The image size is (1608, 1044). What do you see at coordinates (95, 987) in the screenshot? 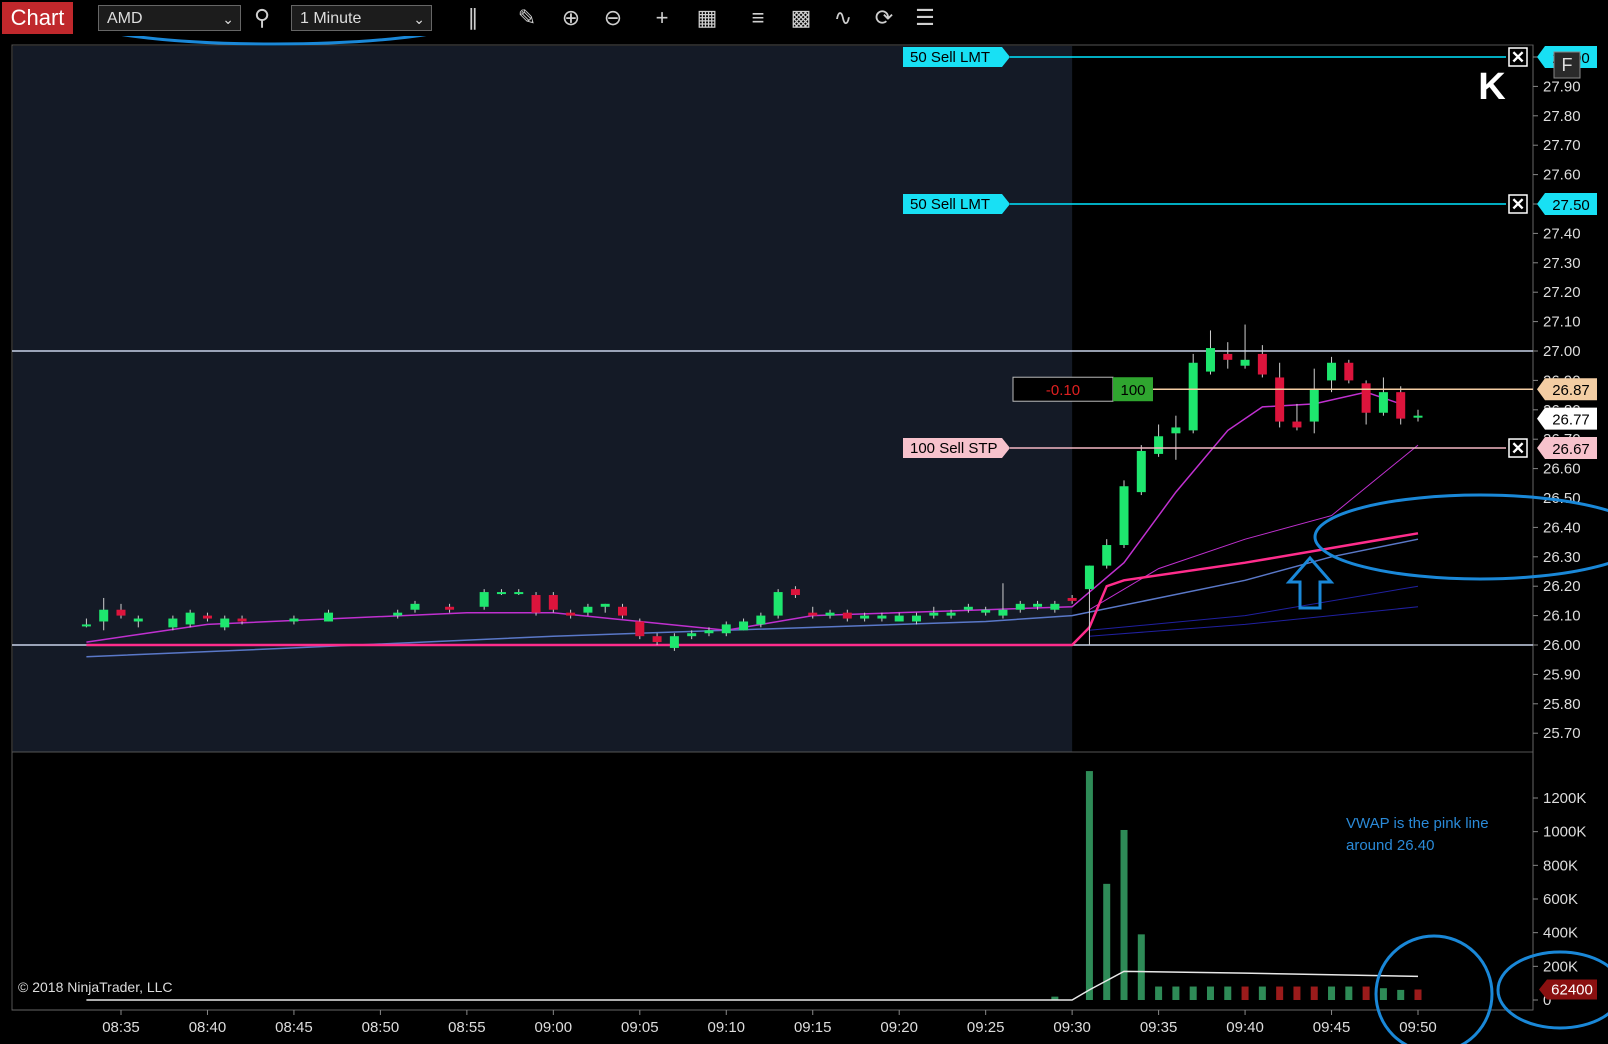
I see `copyright-label: © 2018 NinjaTrader, LLC` at bounding box center [95, 987].